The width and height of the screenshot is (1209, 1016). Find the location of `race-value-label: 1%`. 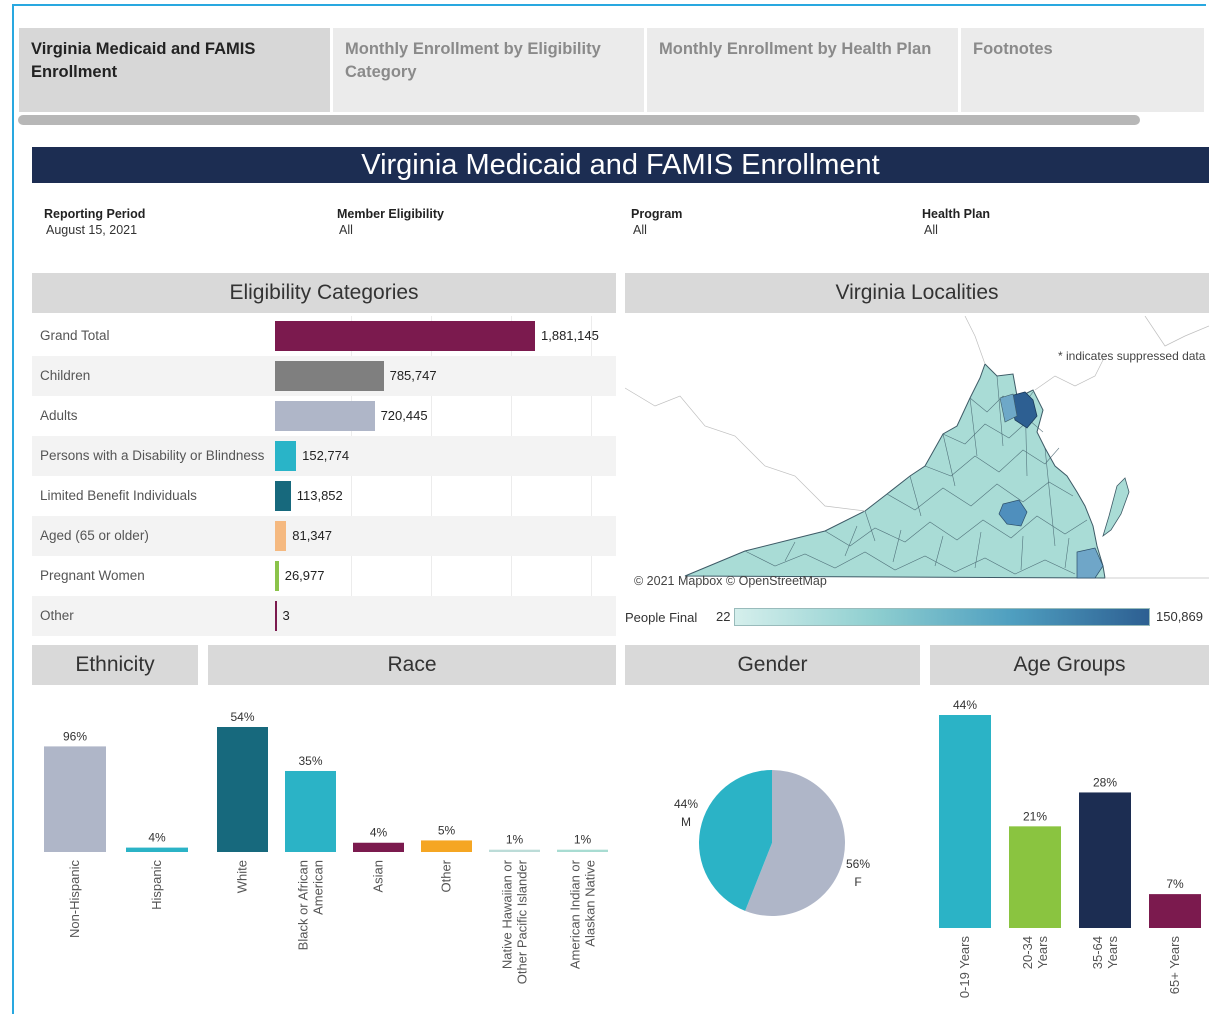

race-value-label: 1% is located at coordinates (515, 840).